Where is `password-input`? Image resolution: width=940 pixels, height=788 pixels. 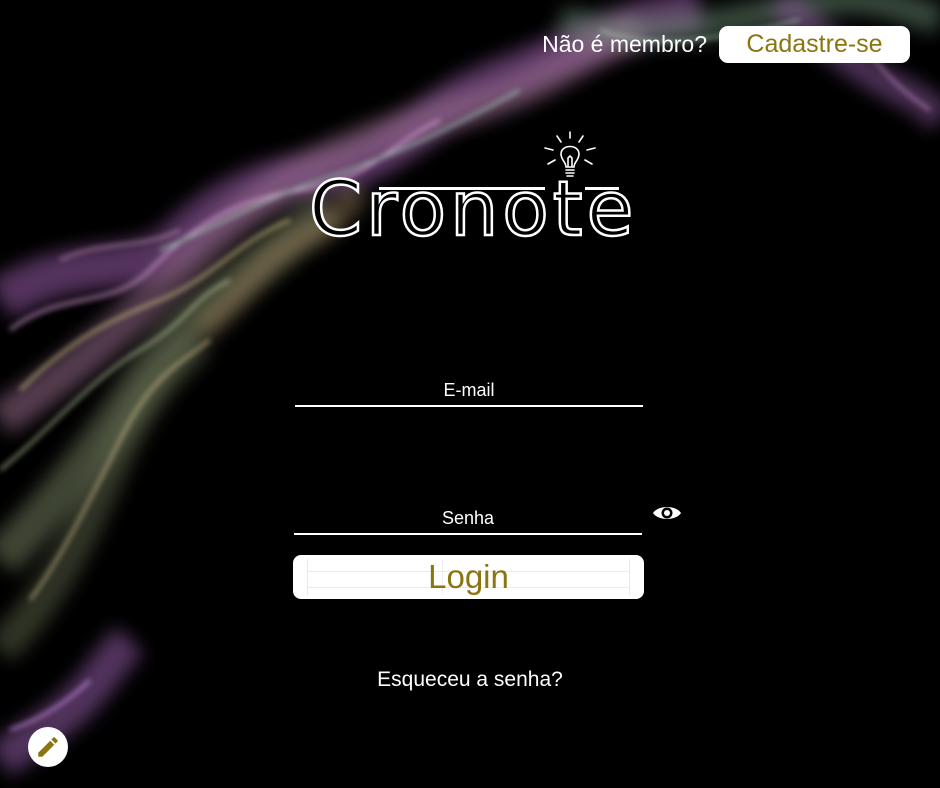
password-input is located at coordinates (468, 518).